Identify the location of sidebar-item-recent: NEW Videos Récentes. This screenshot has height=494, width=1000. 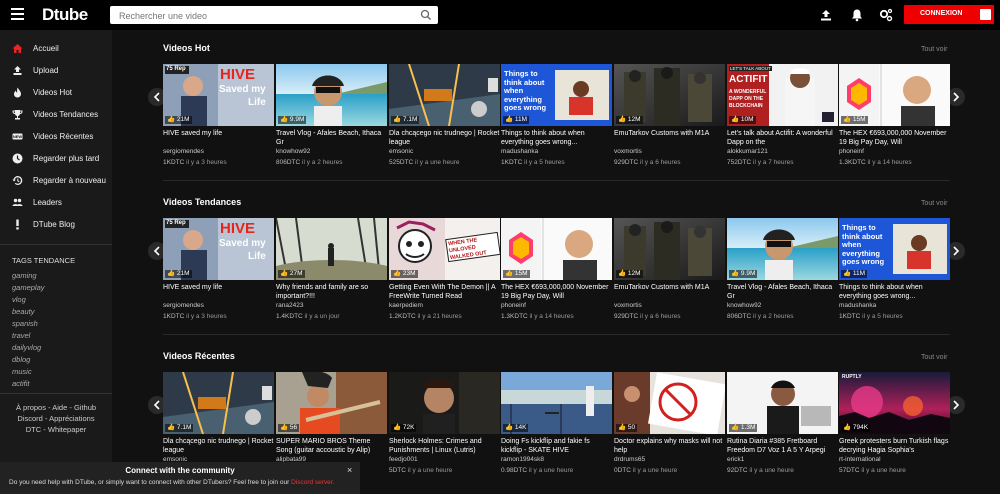
(56, 137).